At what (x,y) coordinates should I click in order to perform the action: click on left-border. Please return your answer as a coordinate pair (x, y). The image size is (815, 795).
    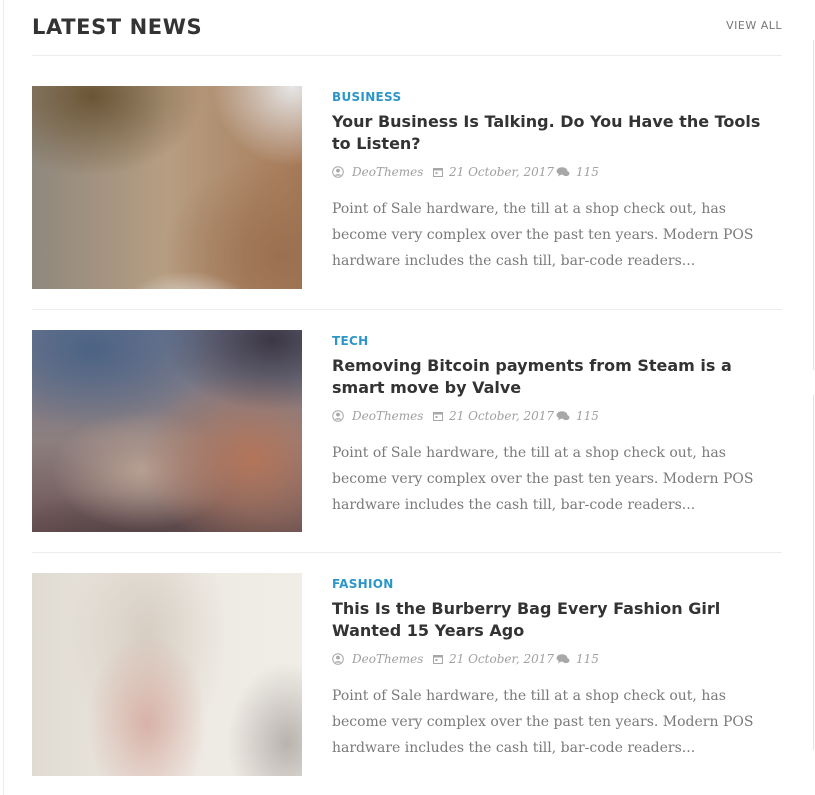
    Looking at the image, I should click on (3, 397).